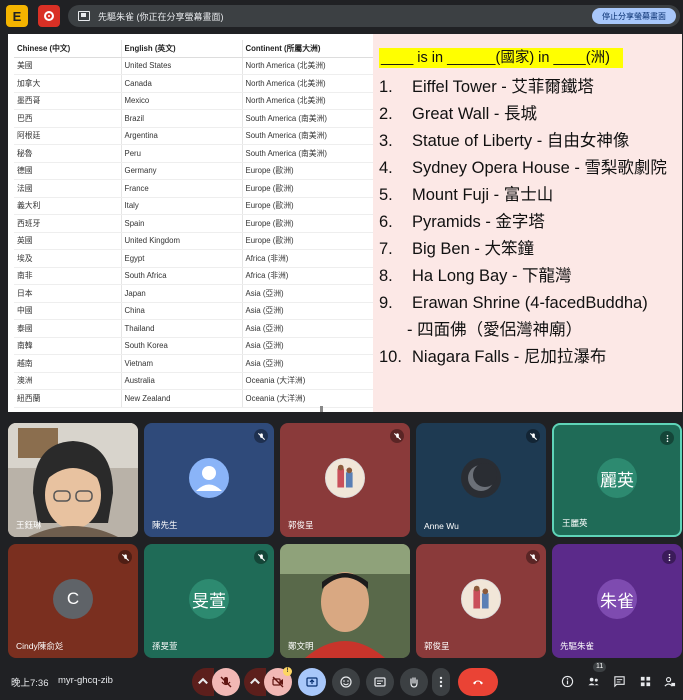  What do you see at coordinates (345, 601) in the screenshot?
I see `participant-tile: 鄭文明` at bounding box center [345, 601].